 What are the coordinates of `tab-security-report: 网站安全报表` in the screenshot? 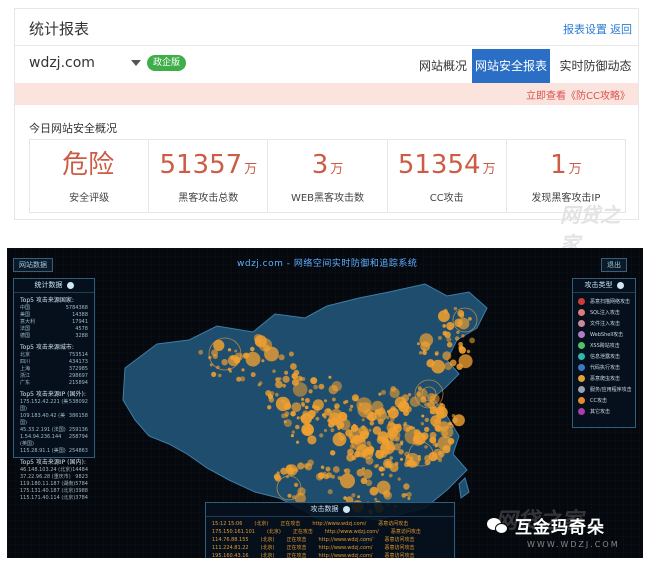 It's located at (511, 66).